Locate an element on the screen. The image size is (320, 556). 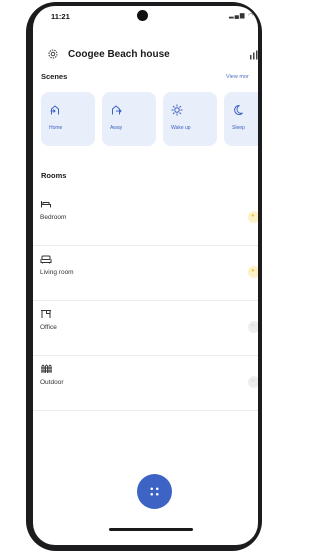
fence-icon is located at coordinates (46, 368).